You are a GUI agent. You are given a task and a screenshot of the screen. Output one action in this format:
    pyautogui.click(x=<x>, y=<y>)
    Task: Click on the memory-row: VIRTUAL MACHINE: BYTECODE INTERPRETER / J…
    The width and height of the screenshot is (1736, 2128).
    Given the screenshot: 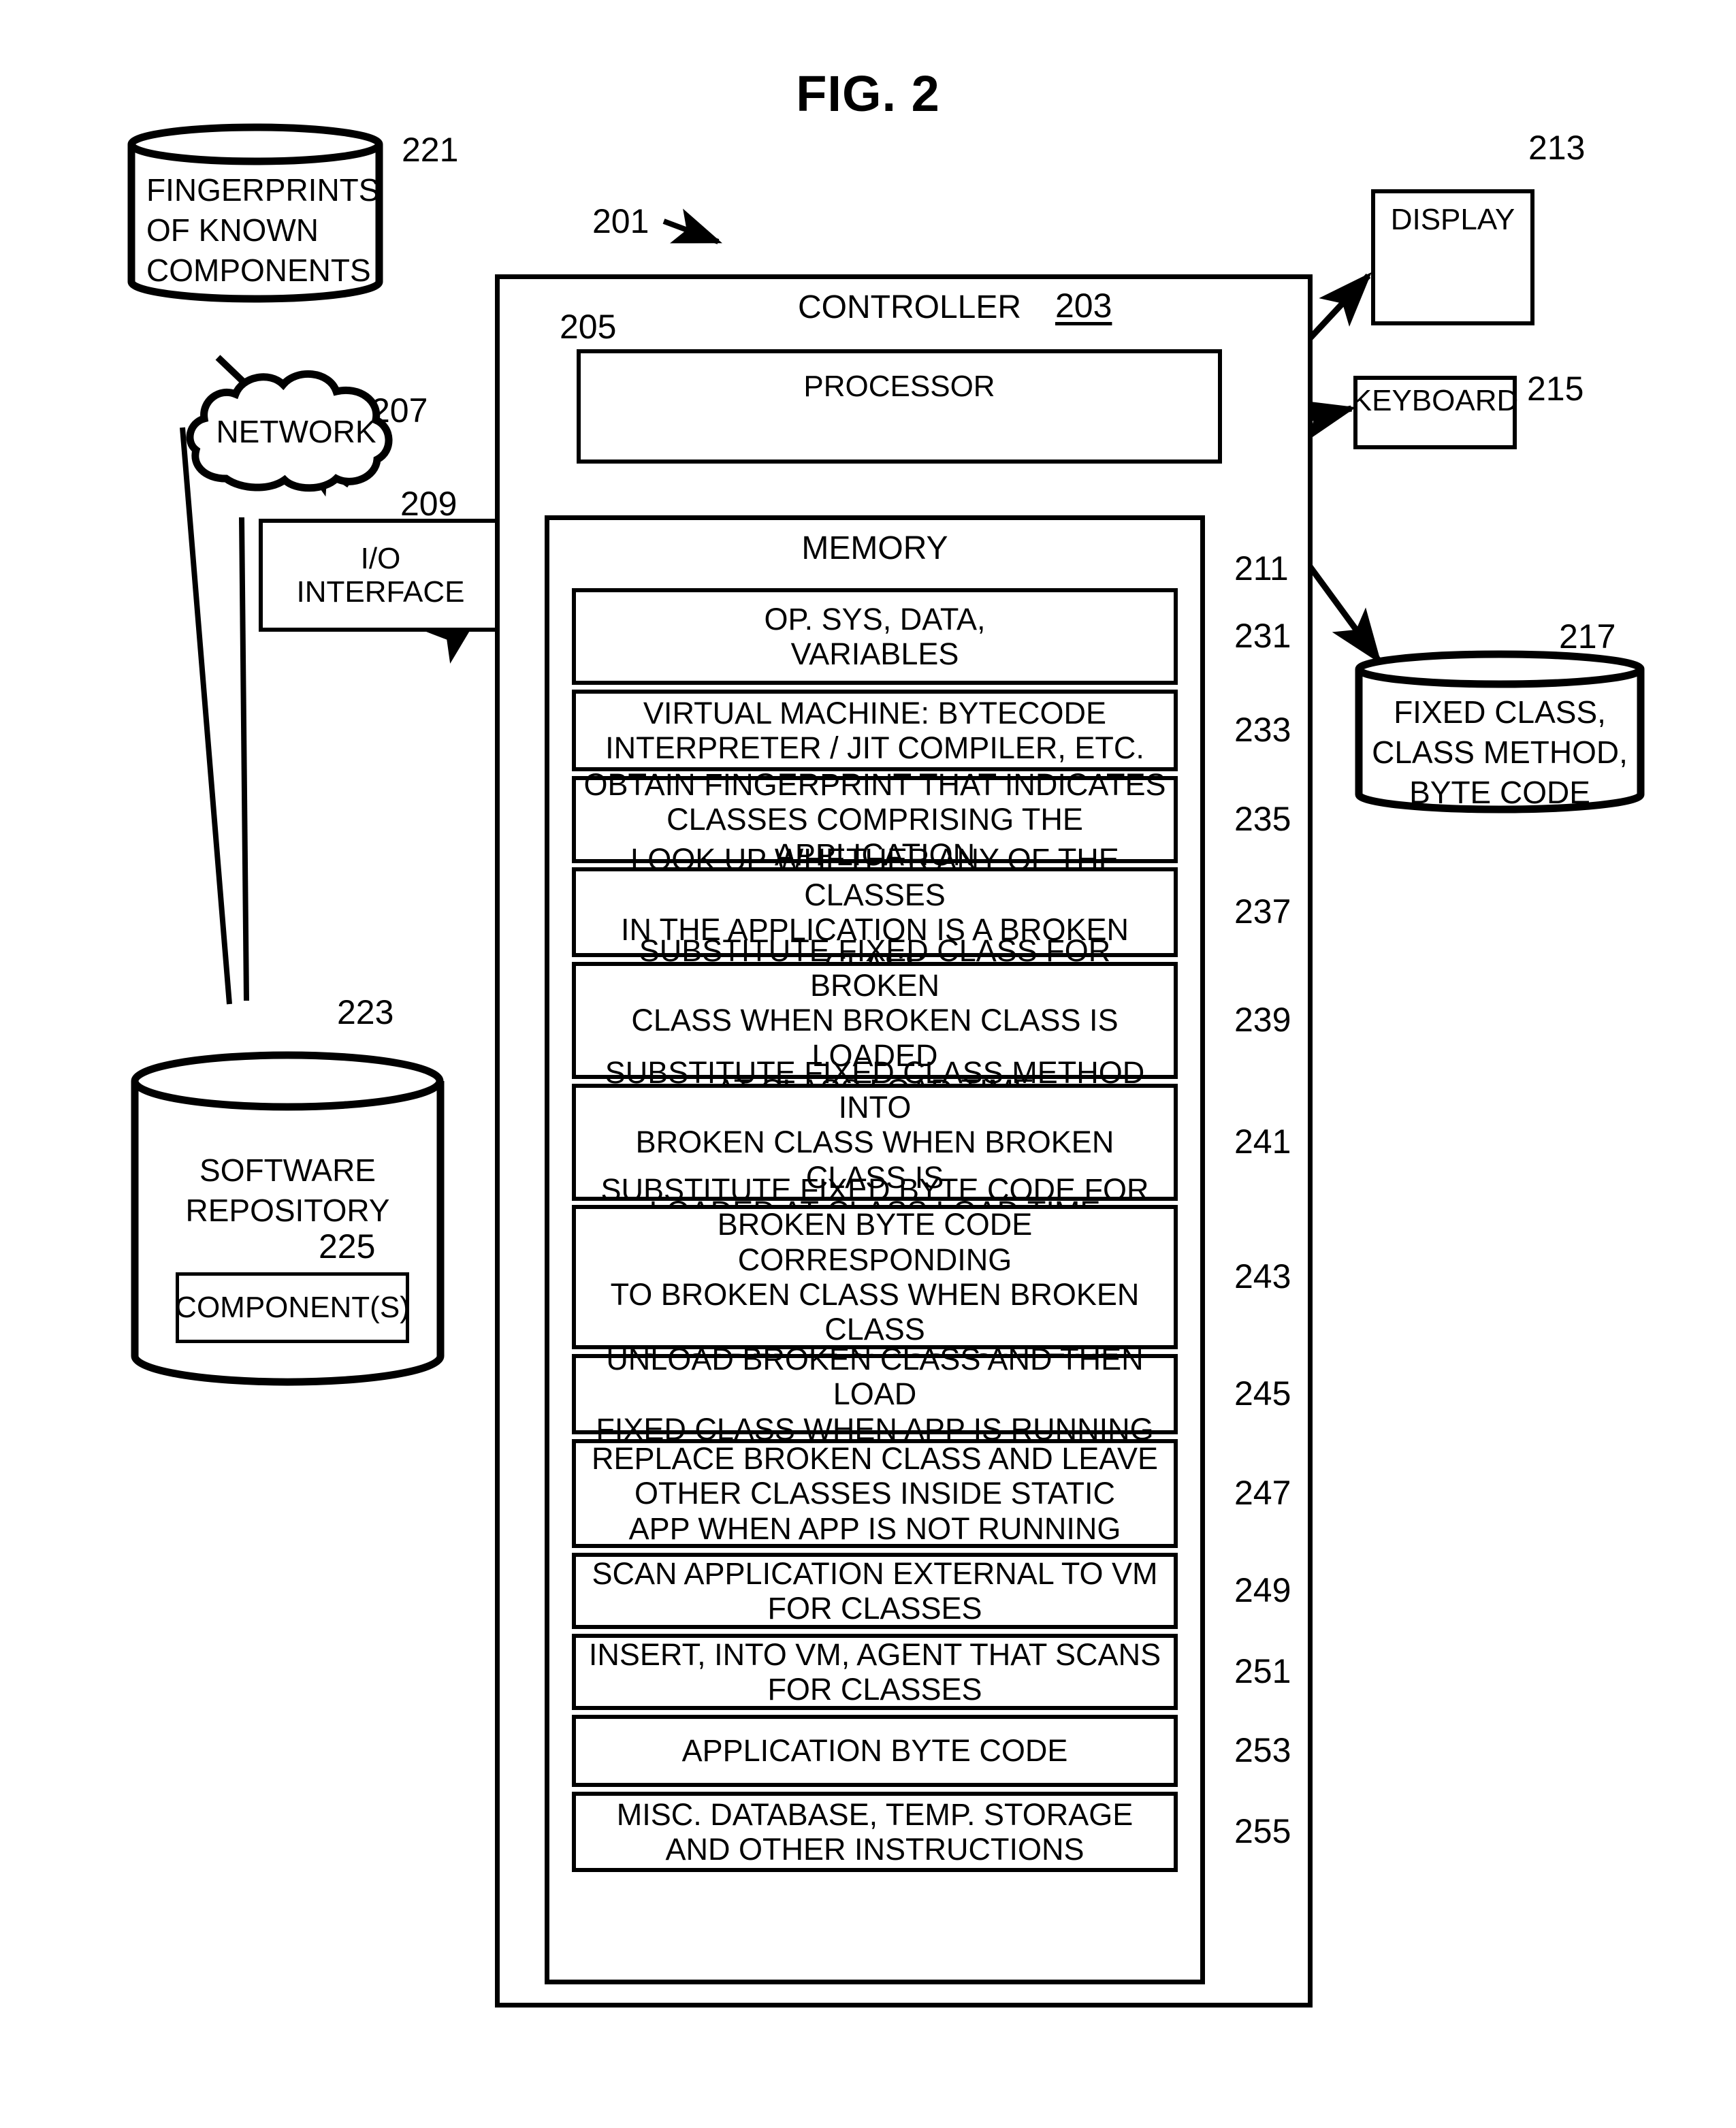 What is the action you would take?
    pyautogui.click(x=875, y=730)
    